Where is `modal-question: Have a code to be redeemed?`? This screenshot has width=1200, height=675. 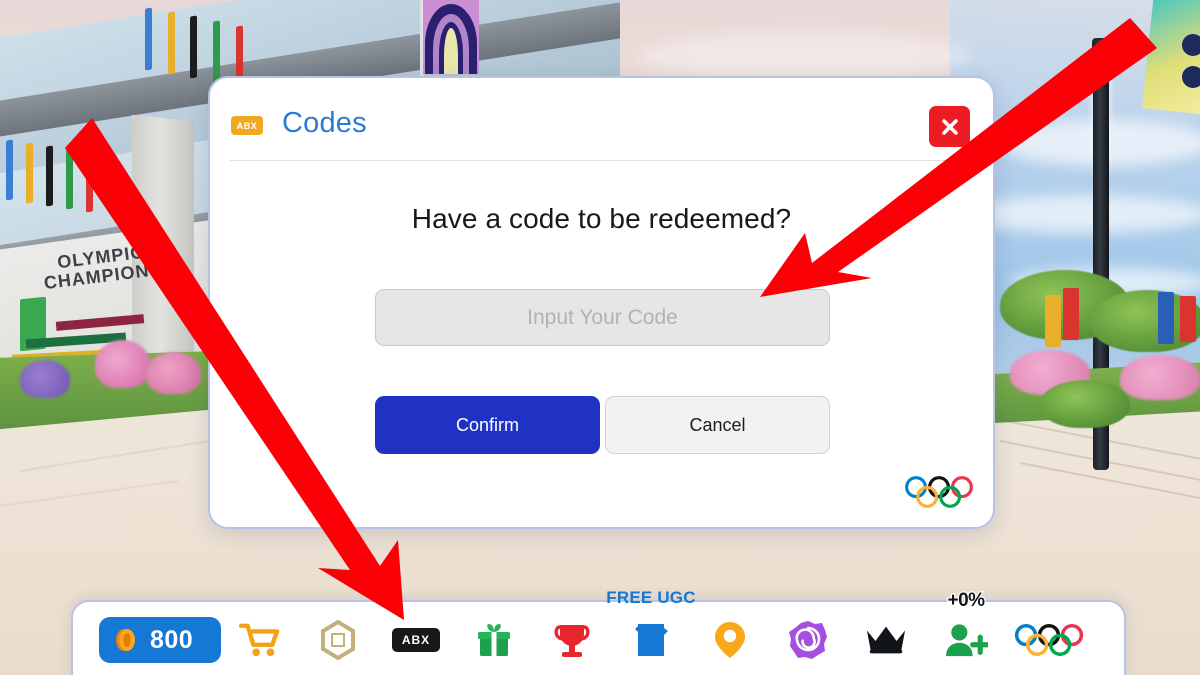 modal-question: Have a code to be redeemed? is located at coordinates (601, 218).